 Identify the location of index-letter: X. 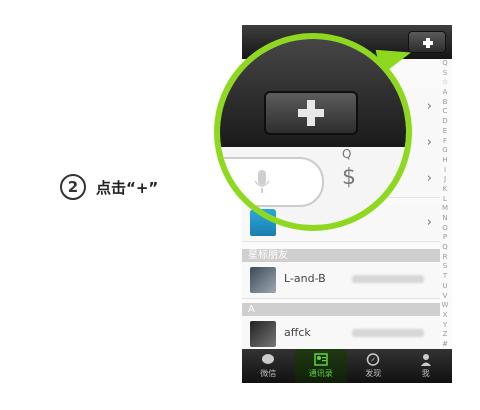
(445, 315).